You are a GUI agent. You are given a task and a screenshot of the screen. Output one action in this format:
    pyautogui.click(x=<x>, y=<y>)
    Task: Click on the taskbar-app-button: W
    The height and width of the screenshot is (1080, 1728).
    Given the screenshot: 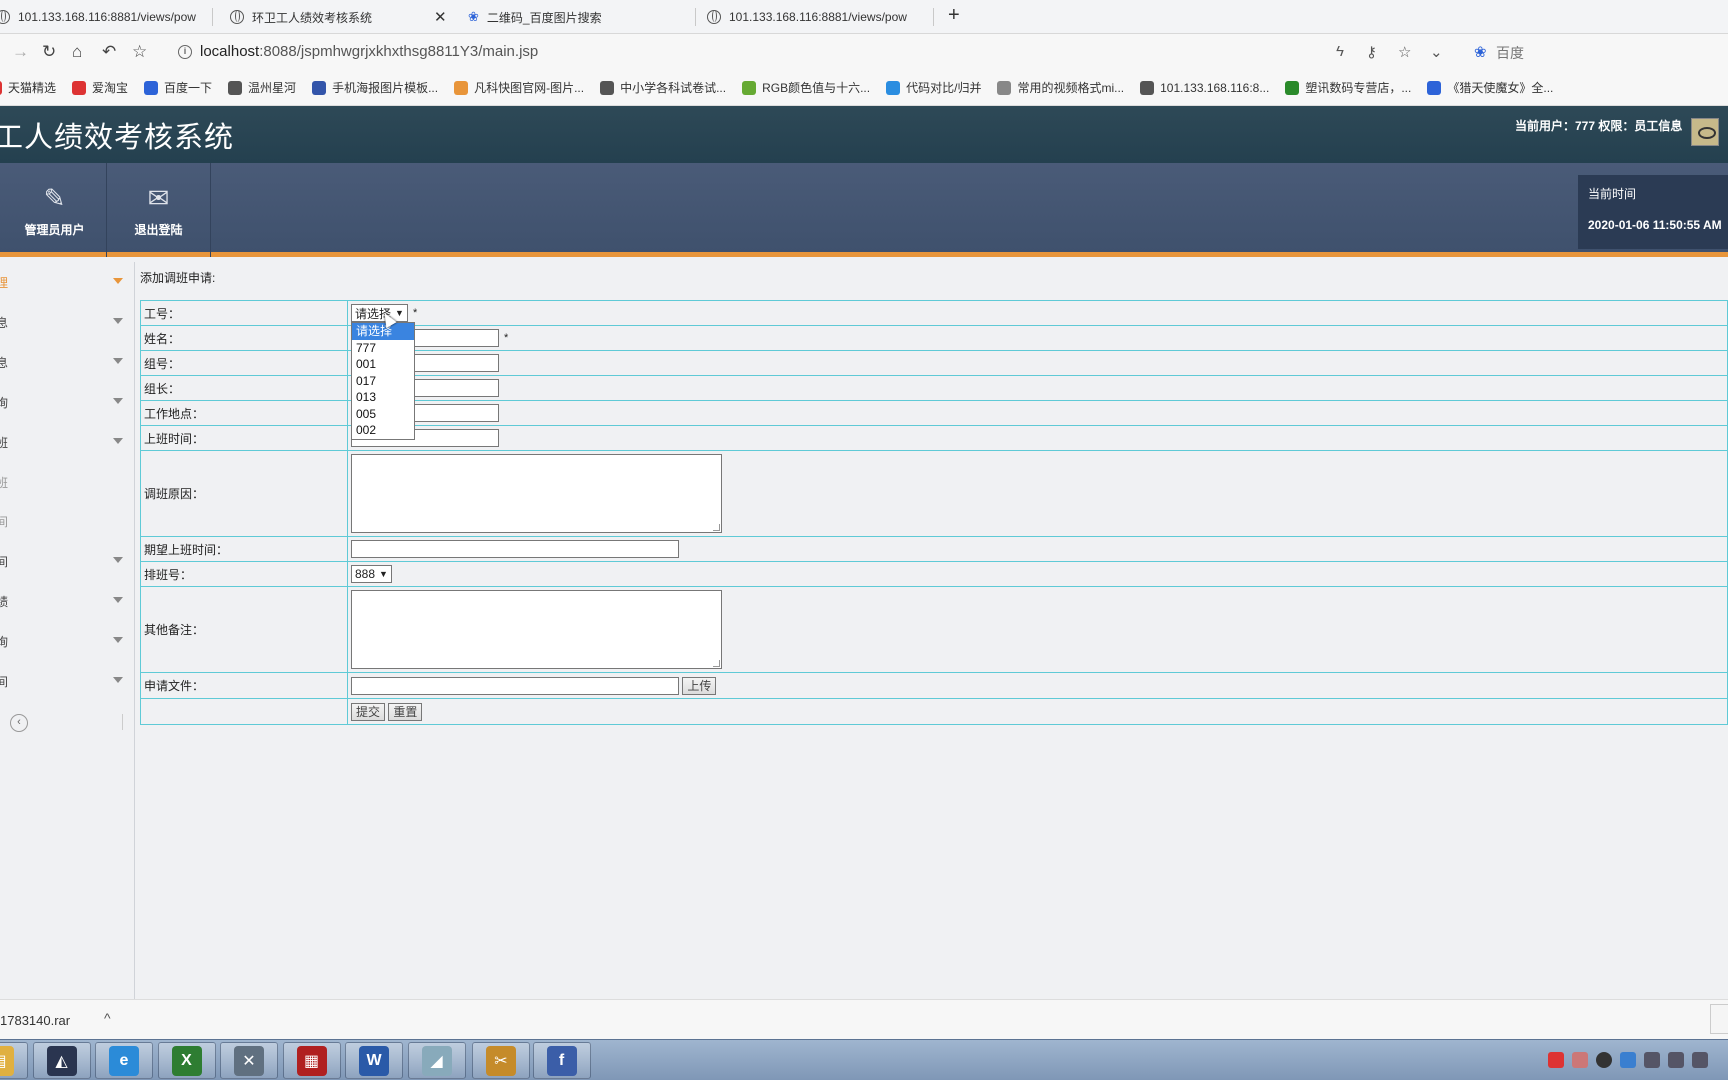 What is the action you would take?
    pyautogui.click(x=374, y=1060)
    